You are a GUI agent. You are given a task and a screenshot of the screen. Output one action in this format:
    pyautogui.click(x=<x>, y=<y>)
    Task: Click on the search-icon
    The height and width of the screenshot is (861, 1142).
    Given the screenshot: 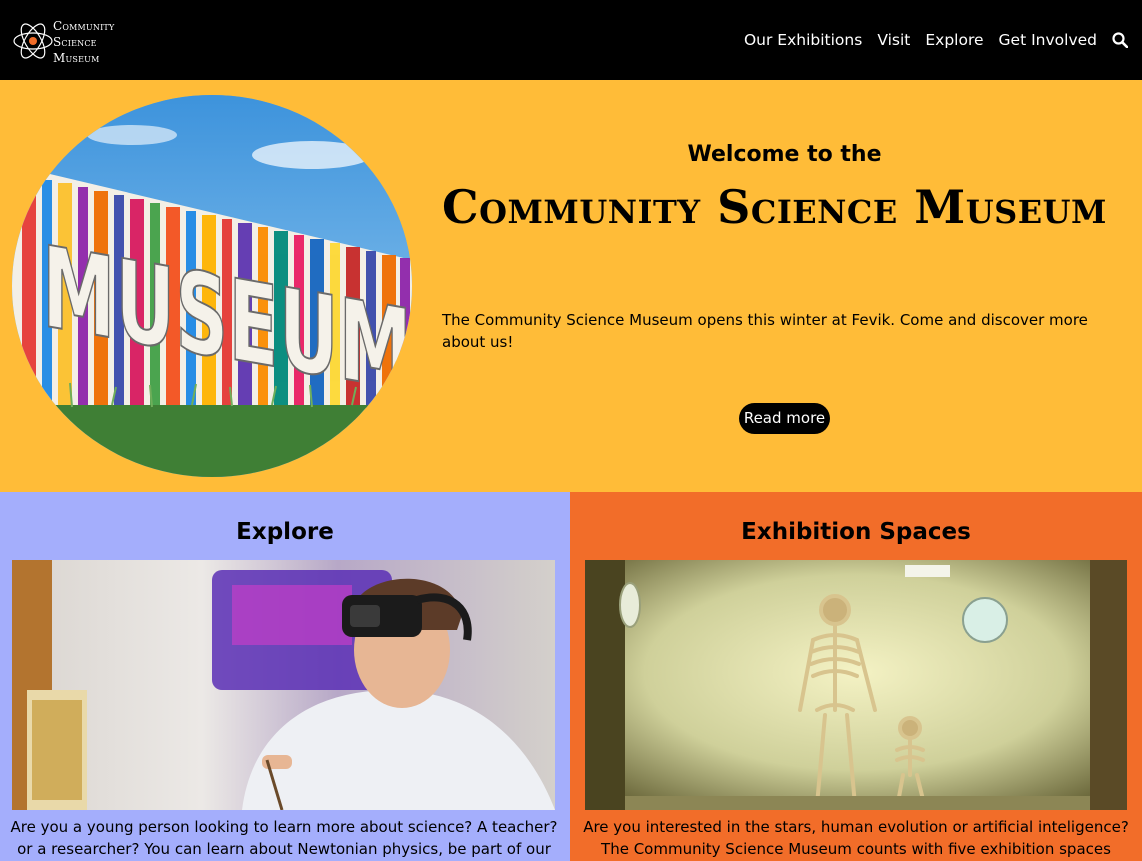 What is the action you would take?
    pyautogui.click(x=1120, y=40)
    